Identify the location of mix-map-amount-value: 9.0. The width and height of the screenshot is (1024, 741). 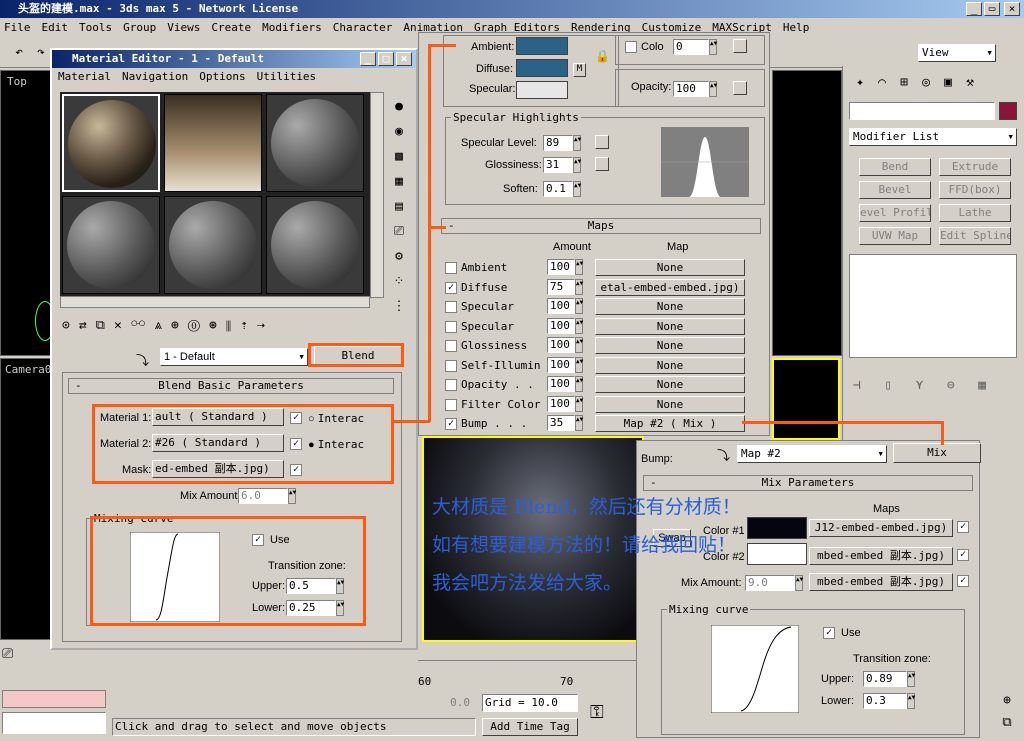
(770, 583).